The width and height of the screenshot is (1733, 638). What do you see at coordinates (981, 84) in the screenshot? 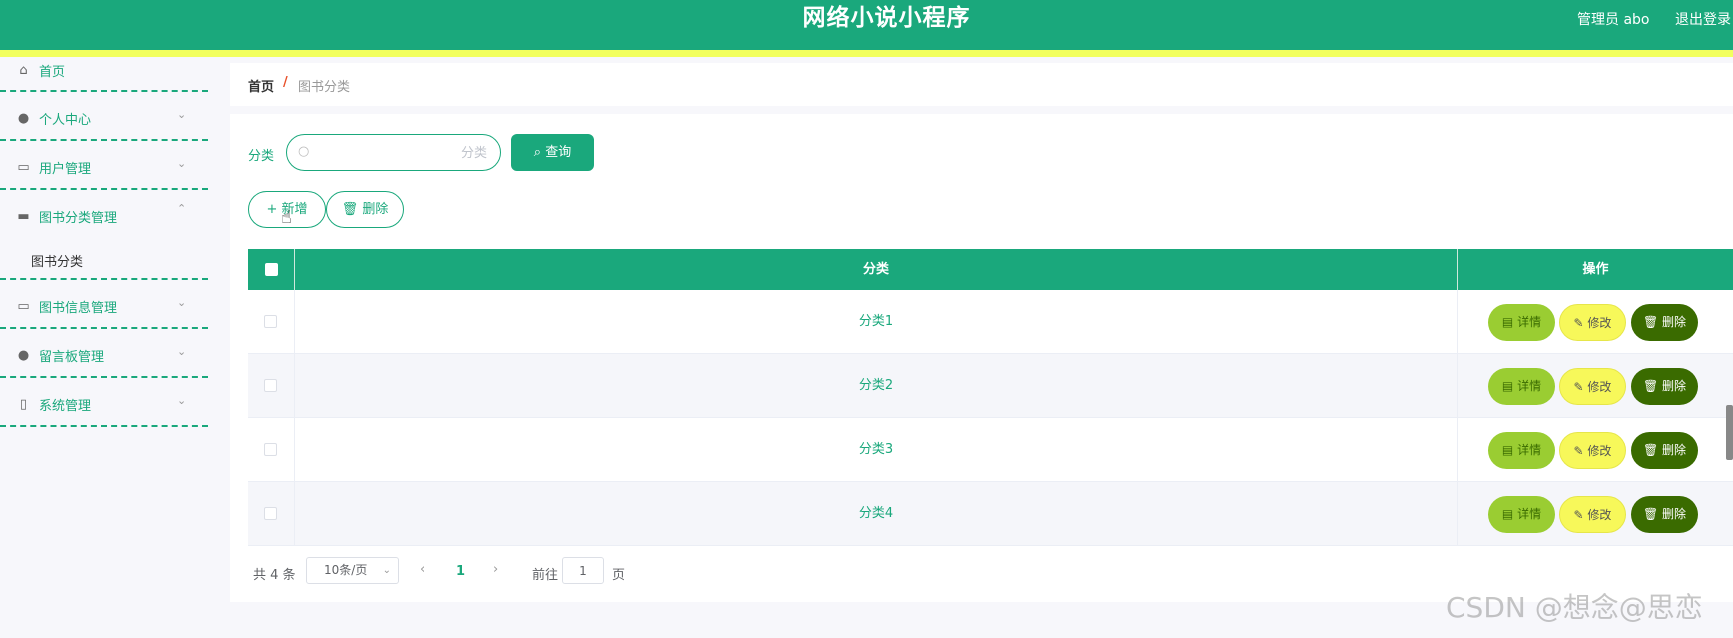
I see `breadcrumb: 首页 / 图书分类` at bounding box center [981, 84].